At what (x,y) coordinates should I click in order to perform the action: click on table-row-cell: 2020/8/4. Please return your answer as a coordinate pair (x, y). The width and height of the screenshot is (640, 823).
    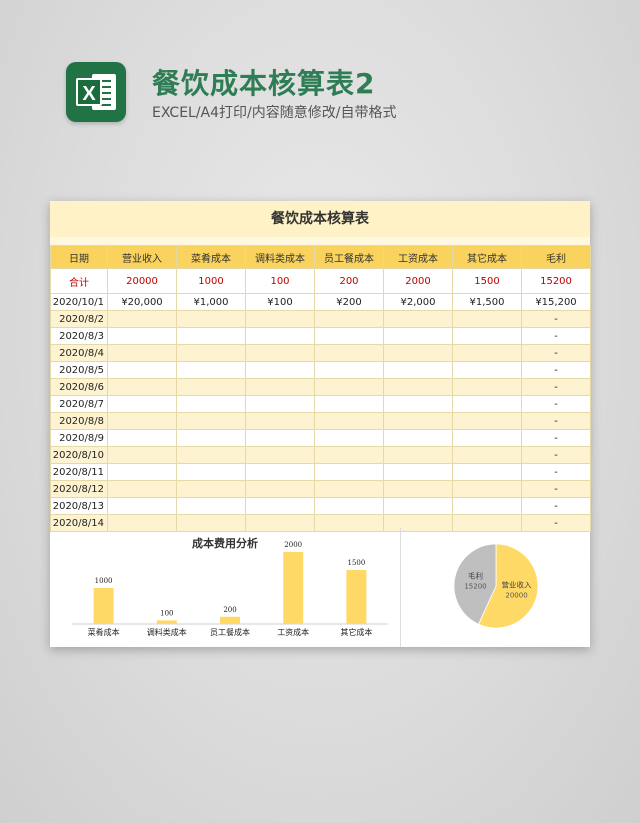
    Looking at the image, I should click on (79, 353).